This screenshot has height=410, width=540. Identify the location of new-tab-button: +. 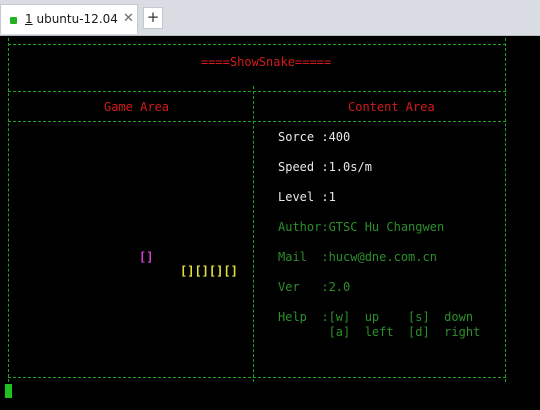
(153, 18).